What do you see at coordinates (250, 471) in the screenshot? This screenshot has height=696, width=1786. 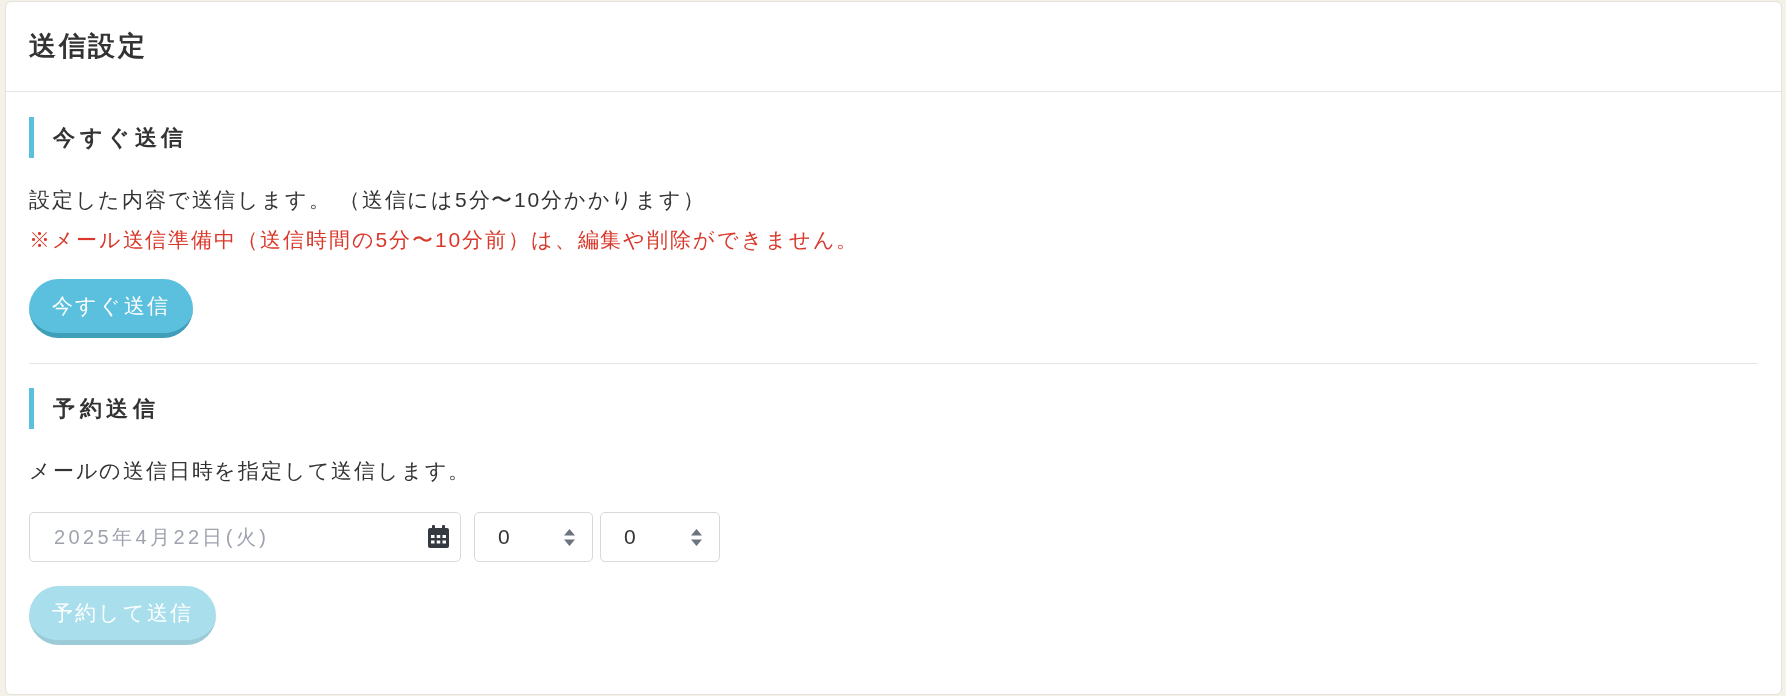 I see `description-text: メールの送信日時を指定して送信します。` at bounding box center [250, 471].